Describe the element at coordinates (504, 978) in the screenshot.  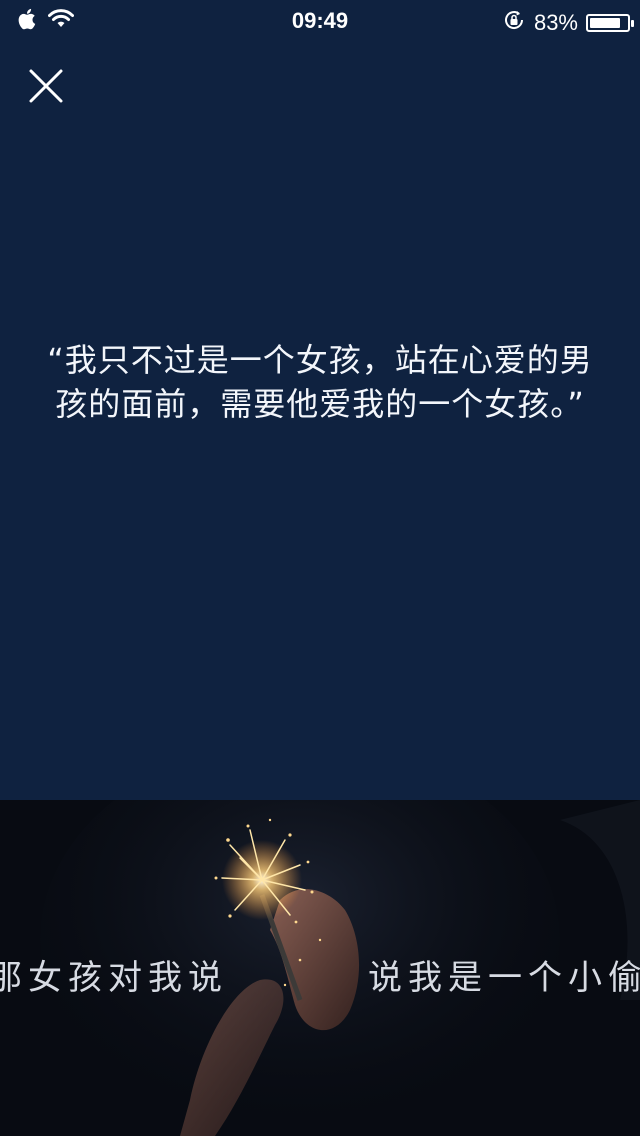
I see `subtitle-right: 说我是一个小偷` at that location.